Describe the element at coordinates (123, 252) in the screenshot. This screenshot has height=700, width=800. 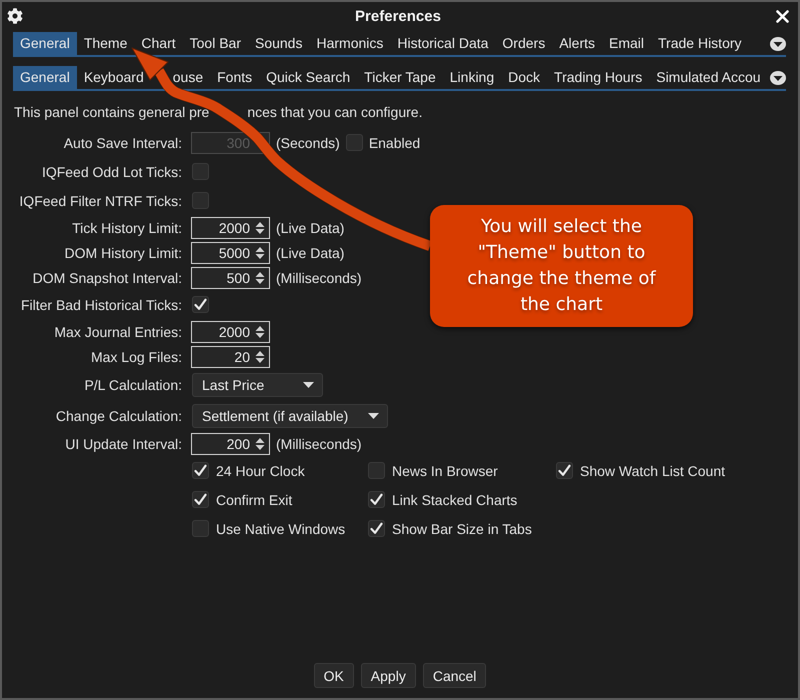
I see `setting-label: DOM History Limit:` at that location.